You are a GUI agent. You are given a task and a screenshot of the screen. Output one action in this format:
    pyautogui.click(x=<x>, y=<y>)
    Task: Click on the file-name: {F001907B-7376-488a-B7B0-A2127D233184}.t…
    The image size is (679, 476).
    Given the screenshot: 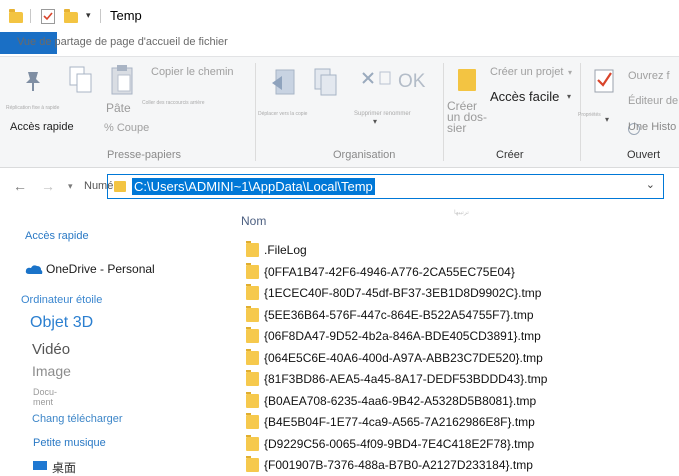 What is the action you would take?
    pyautogui.click(x=398, y=465)
    